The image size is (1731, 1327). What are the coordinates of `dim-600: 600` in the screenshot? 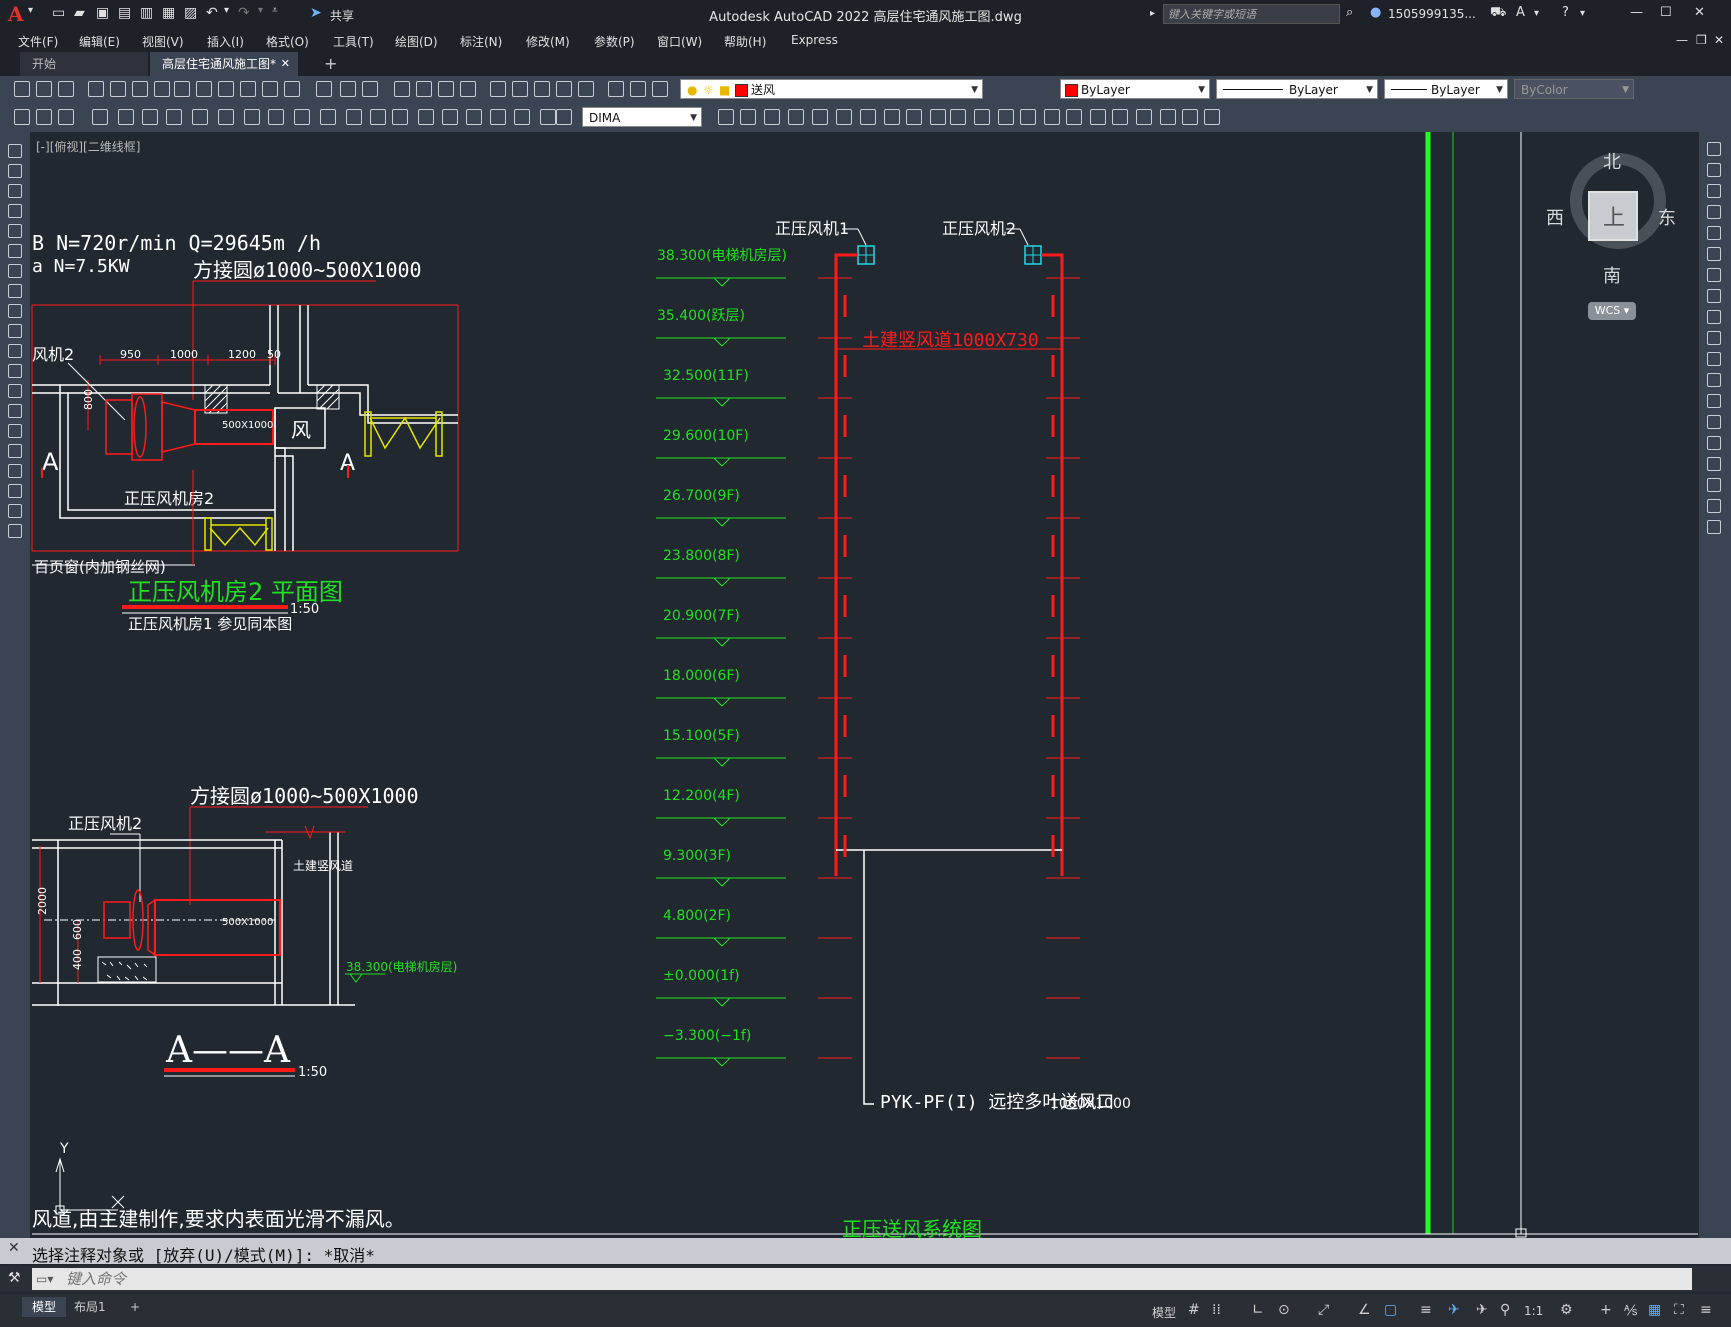 It's located at (77, 929).